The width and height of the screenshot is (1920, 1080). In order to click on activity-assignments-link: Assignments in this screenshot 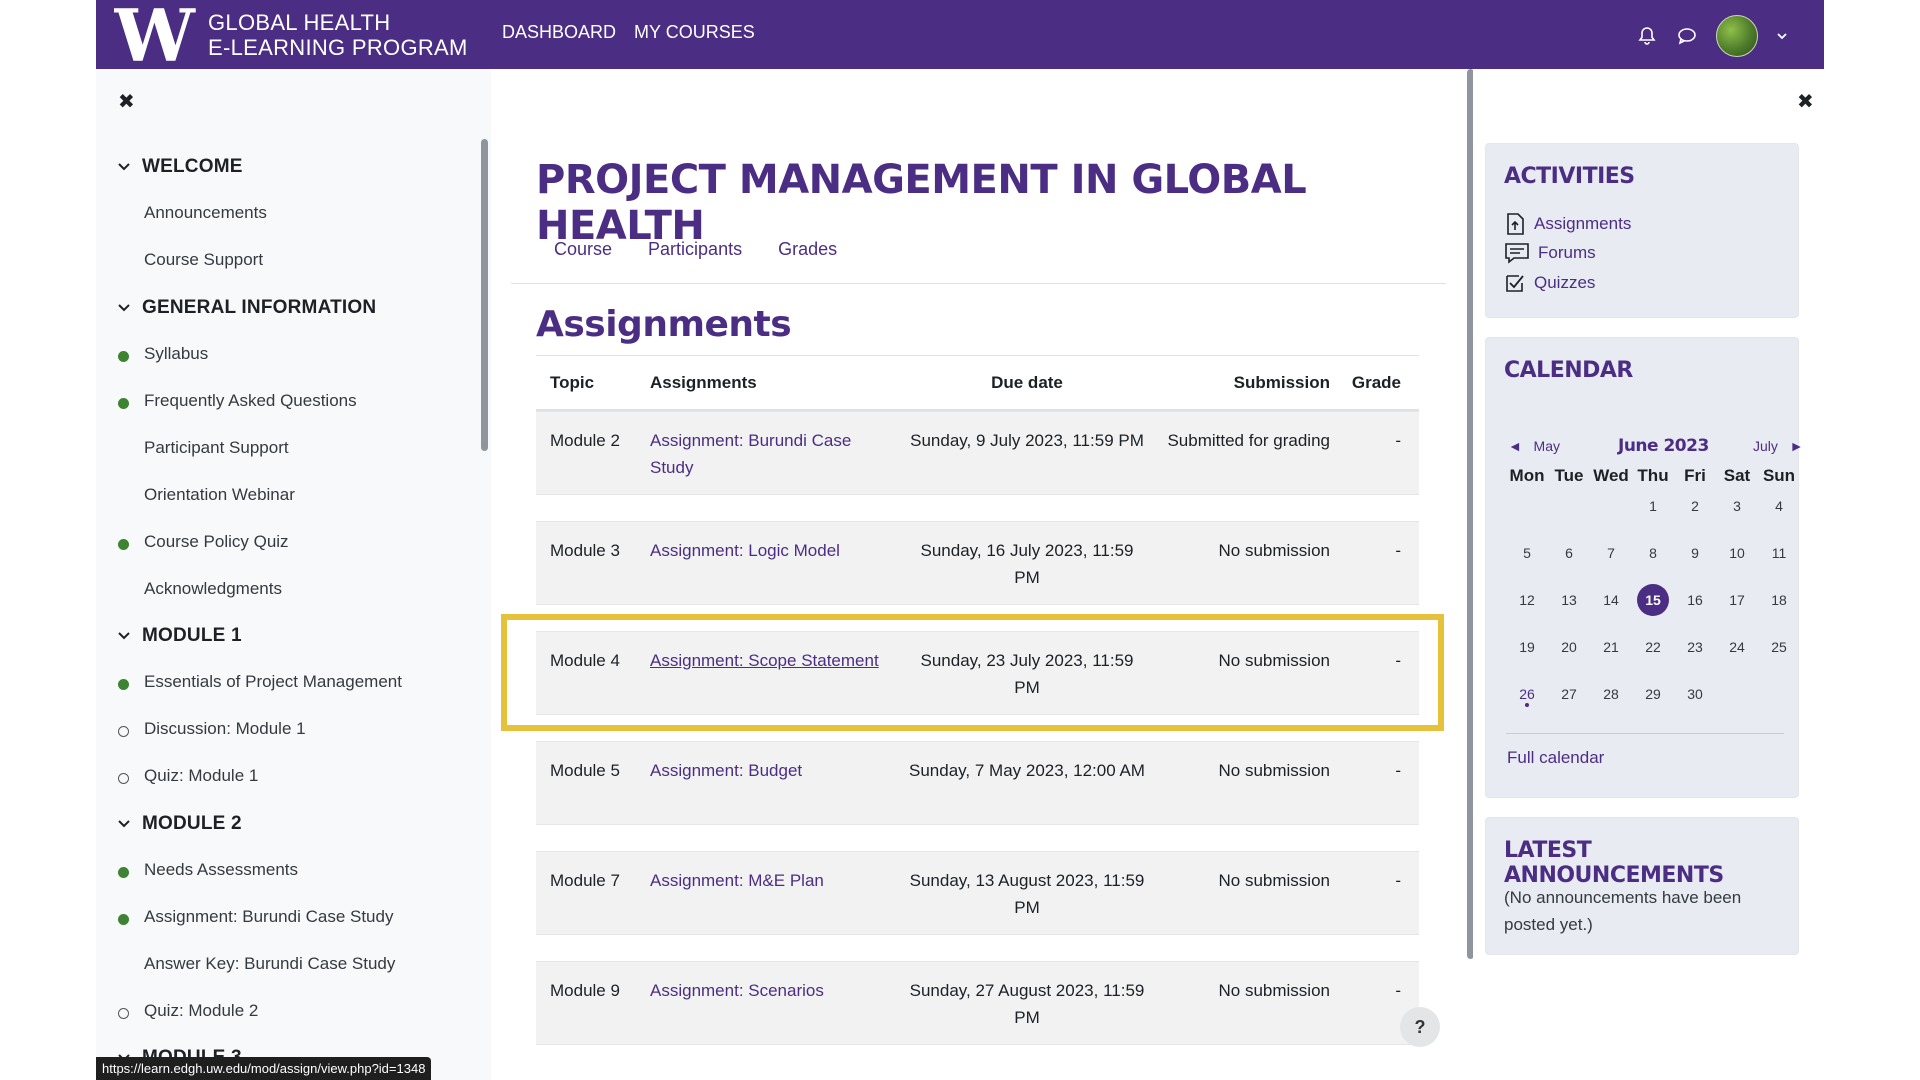, I will do `click(1567, 224)`.